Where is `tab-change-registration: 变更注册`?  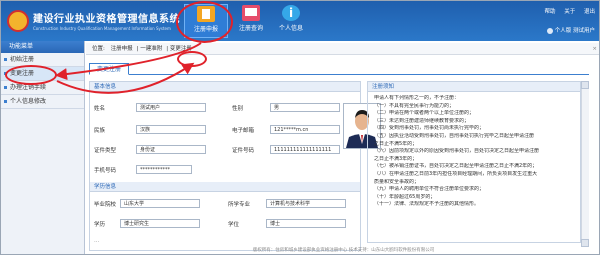 tab-change-registration: 变更注册 is located at coordinates (109, 69).